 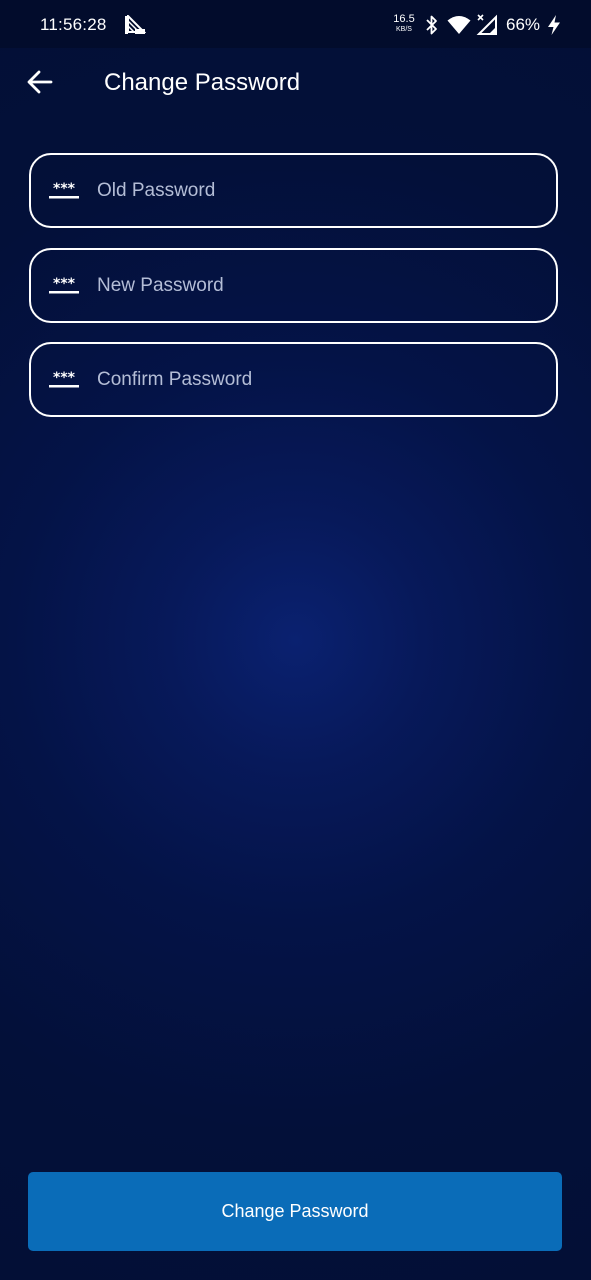 I want to click on back-button, so click(x=40, y=82).